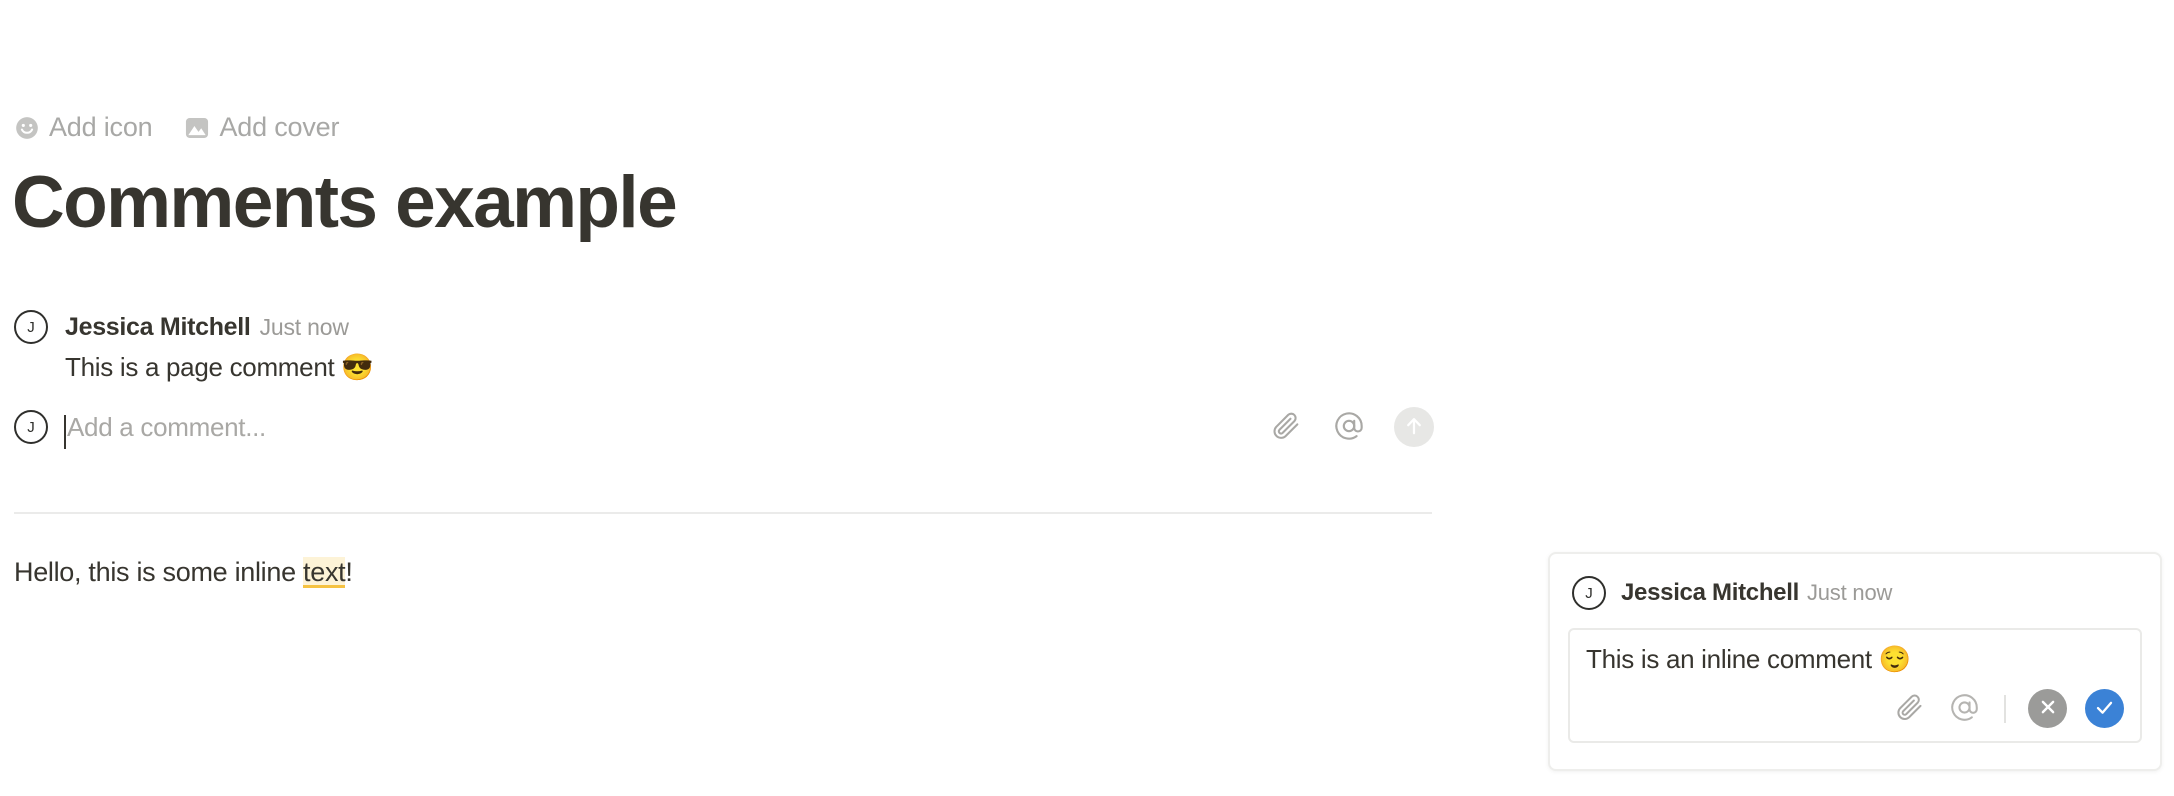  I want to click on check-icon, so click(2104, 709).